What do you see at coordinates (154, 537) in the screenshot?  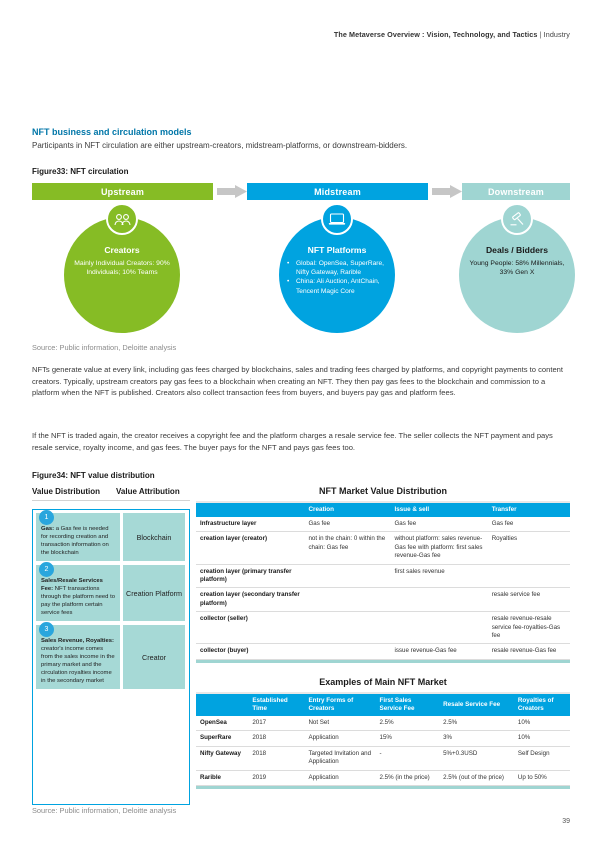 I see `value-row-1-attribution: Blockchain` at bounding box center [154, 537].